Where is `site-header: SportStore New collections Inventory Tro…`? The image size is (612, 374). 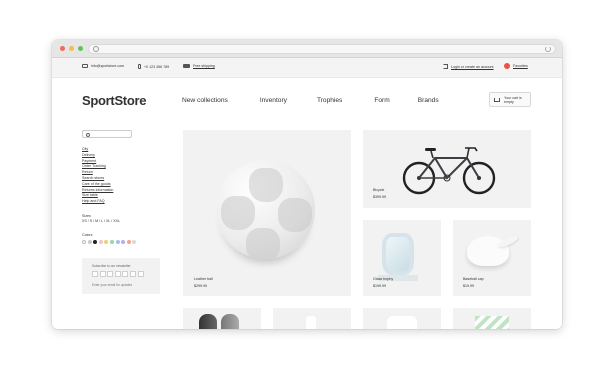 site-header: SportStore New collections Inventory Tro… is located at coordinates (307, 99).